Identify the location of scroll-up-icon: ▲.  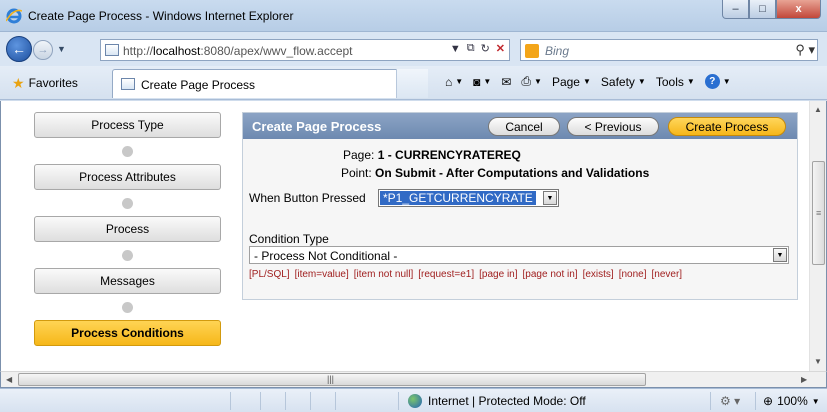
(818, 109).